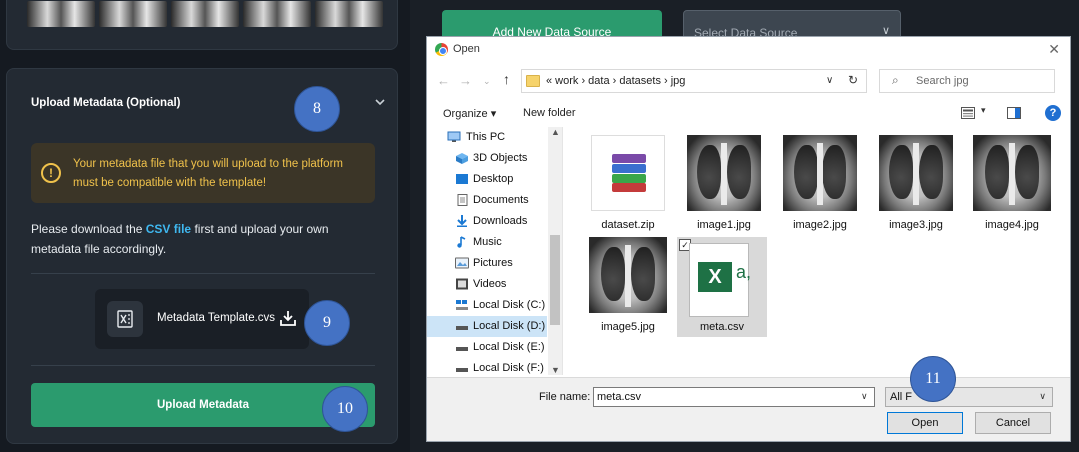 Image resolution: width=1079 pixels, height=452 pixels. Describe the element at coordinates (748, 50) in the screenshot. I see `dialog-title-bar: Open ✕` at that location.